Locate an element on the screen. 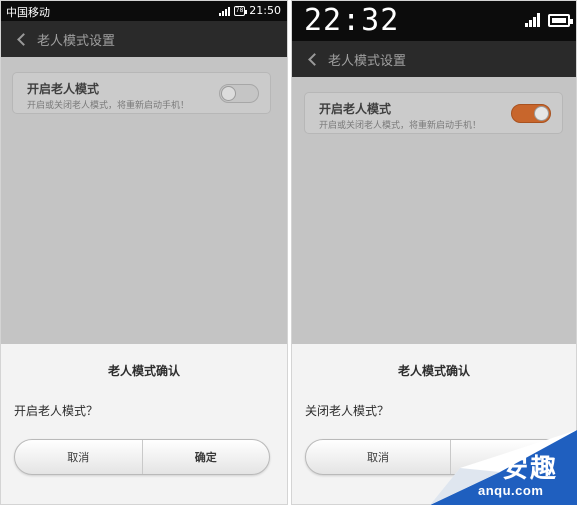  status-time: 22:32 is located at coordinates (352, 20).